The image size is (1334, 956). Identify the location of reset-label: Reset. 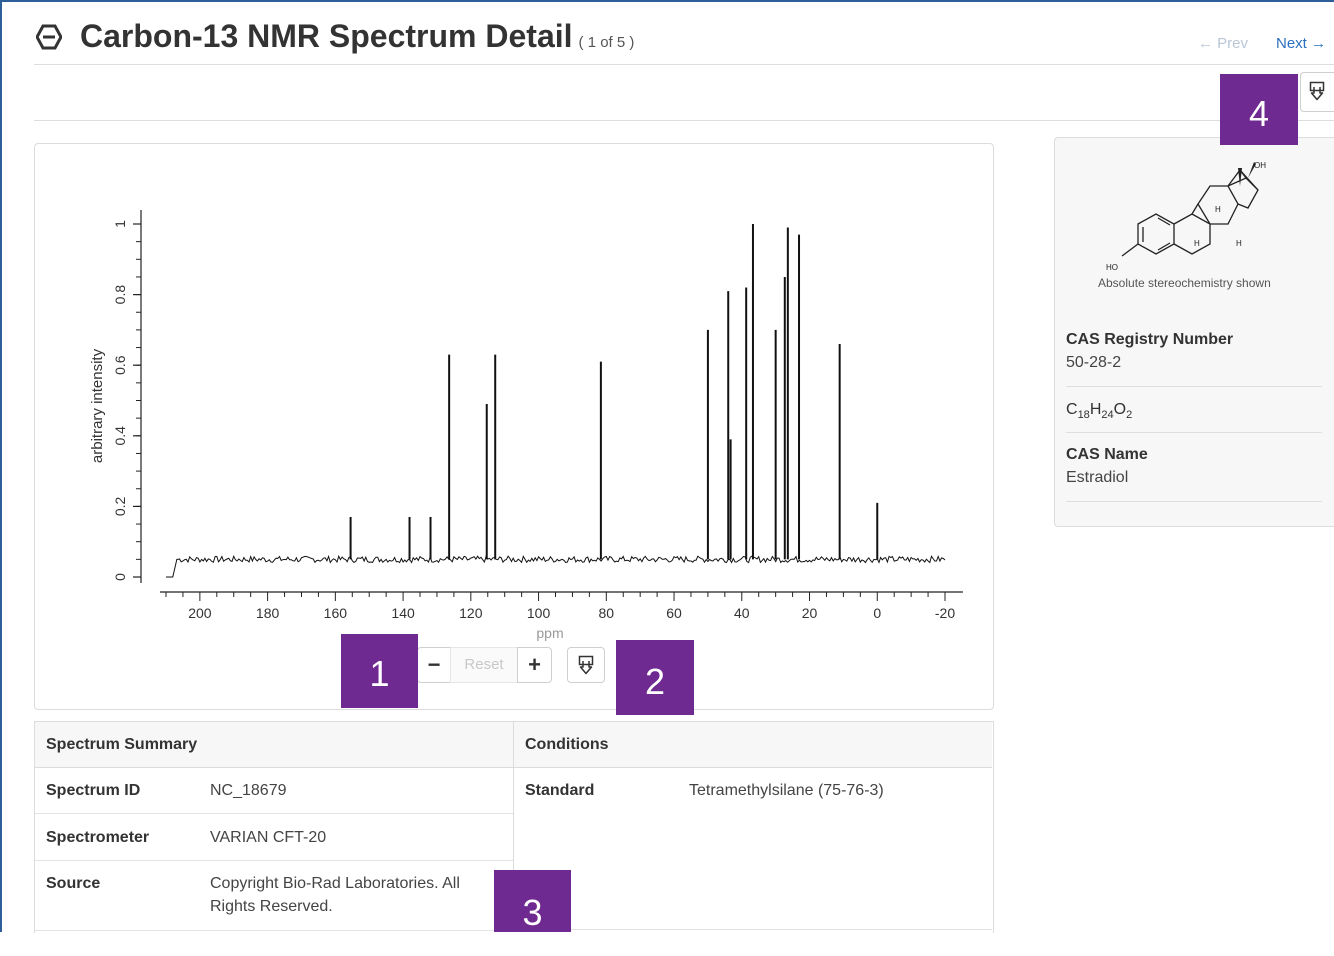
(484, 664).